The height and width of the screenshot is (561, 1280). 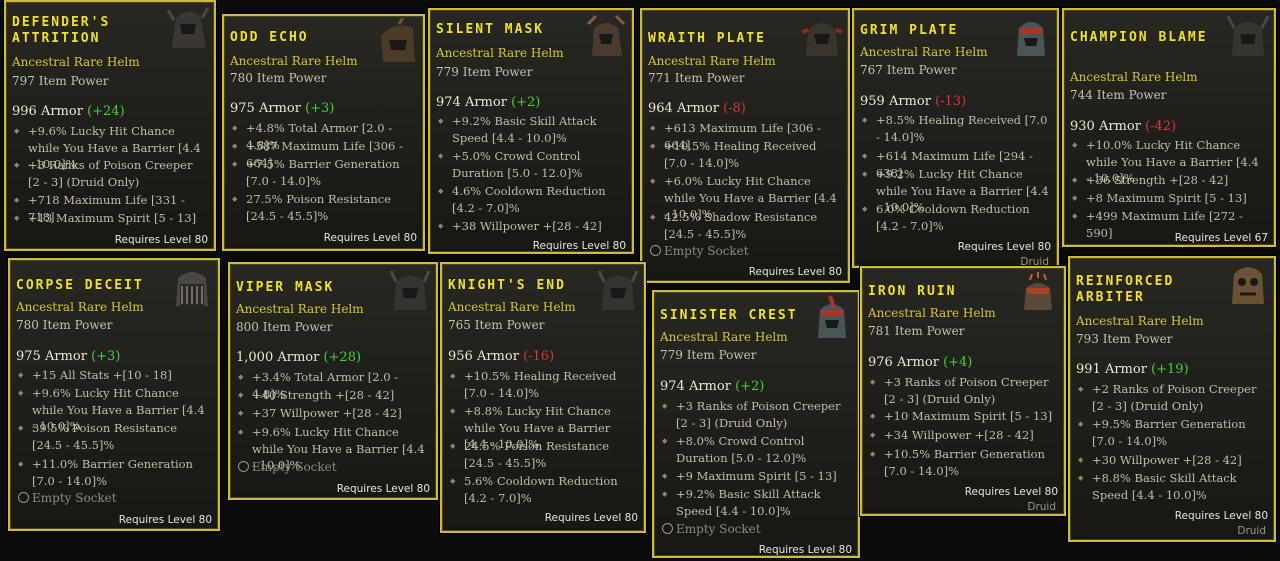 I want to click on item-power: 765 Item Power, so click(x=496, y=325).